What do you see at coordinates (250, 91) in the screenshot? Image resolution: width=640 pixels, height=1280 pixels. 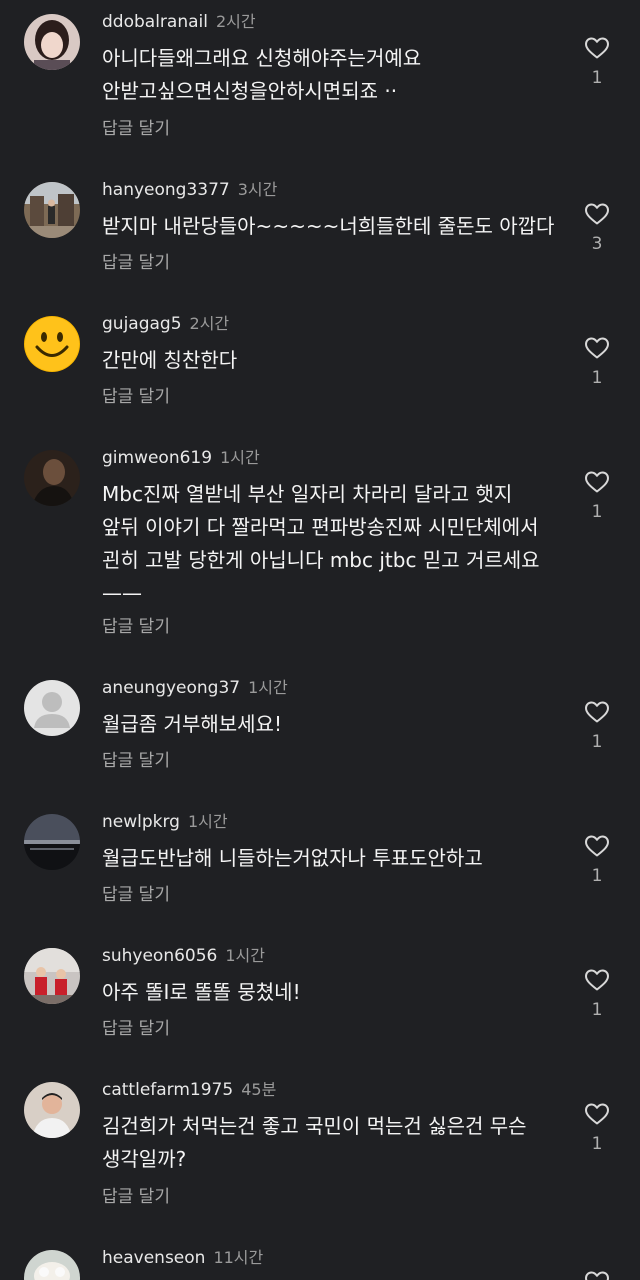 I see `comment-text-line: 안받고싶으면신청을안하시면되죠 ··` at bounding box center [250, 91].